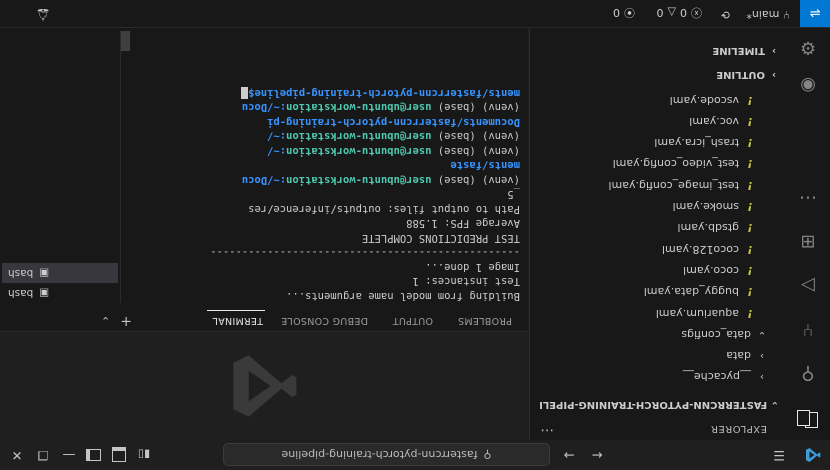 This screenshot has width=830, height=470. I want to click on prompt-path: :~/, so click(277, 151).